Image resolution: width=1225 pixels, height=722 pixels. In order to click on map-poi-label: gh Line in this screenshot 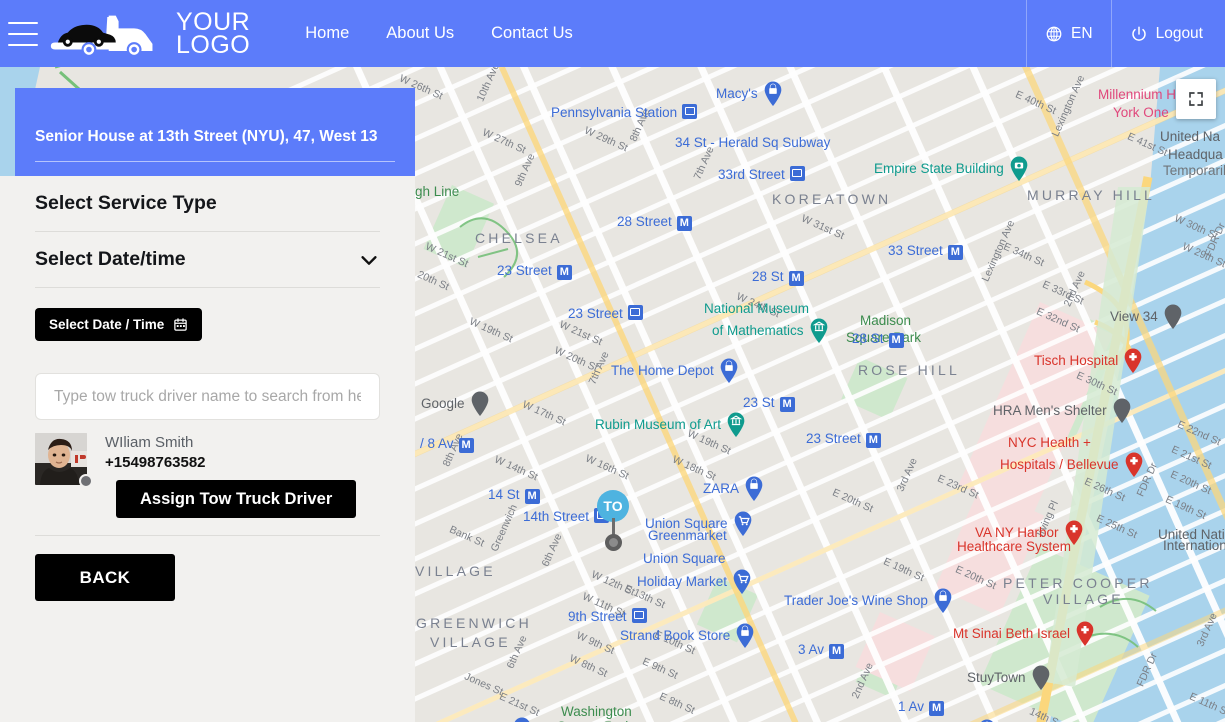, I will do `click(437, 191)`.